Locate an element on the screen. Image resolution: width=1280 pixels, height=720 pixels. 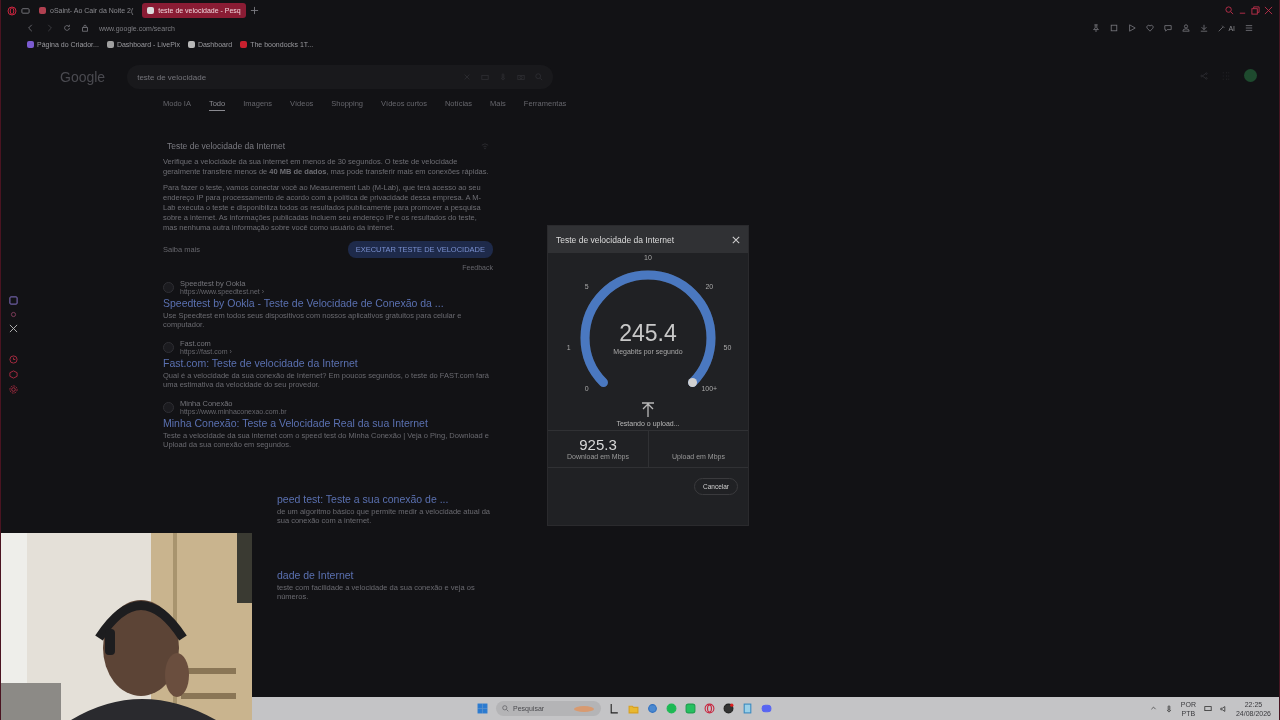
clock-icon is located at coordinates (13, 359).